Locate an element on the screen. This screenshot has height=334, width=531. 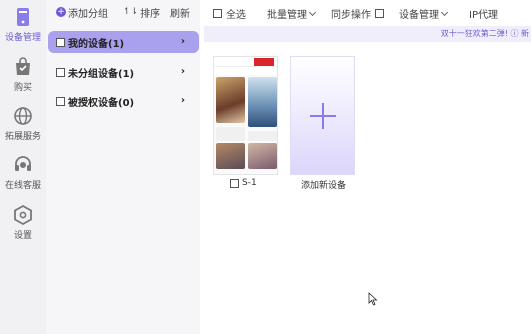
rail-label: 设备管理 is located at coordinates (22, 38).